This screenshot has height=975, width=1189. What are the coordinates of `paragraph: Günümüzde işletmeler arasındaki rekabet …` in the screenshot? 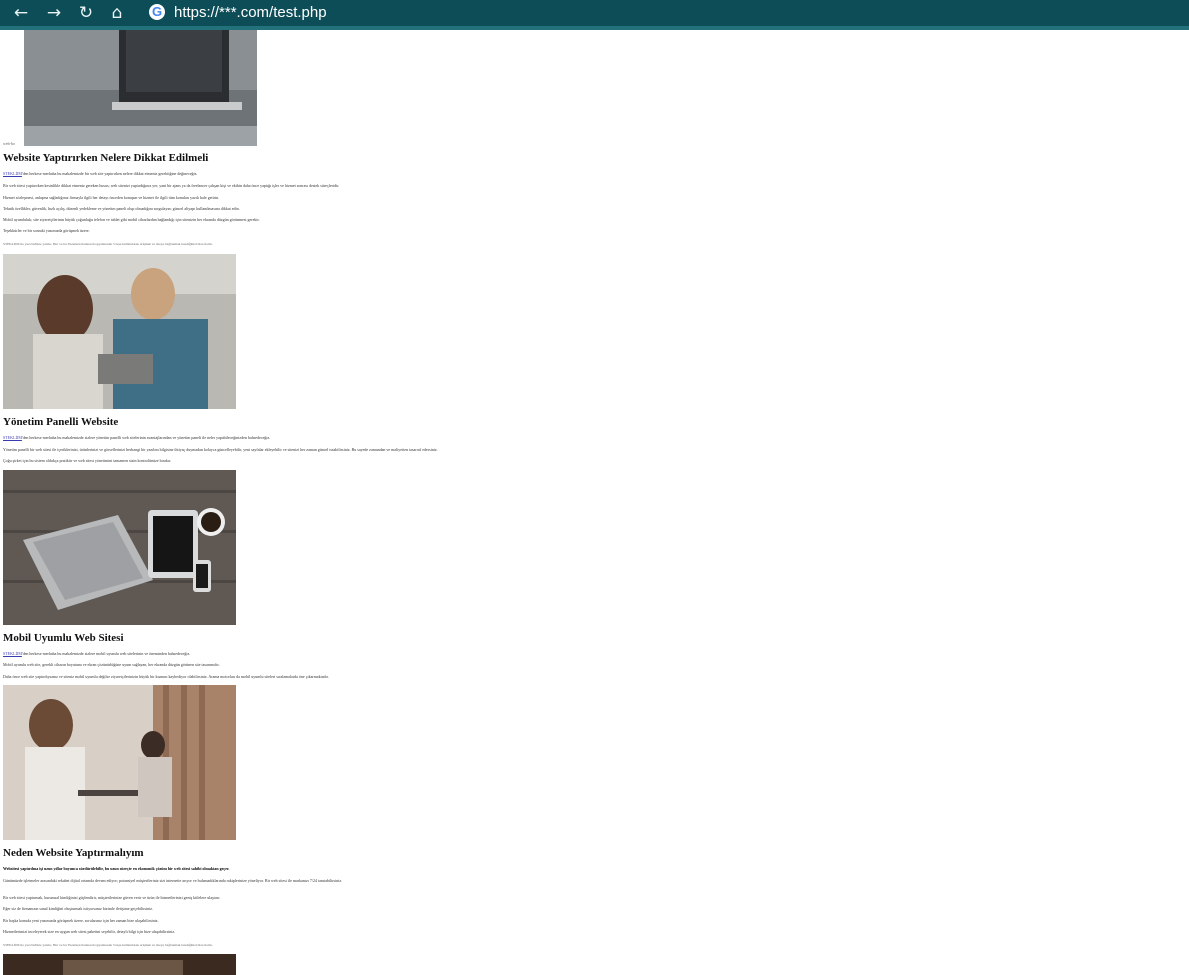 It's located at (173, 880).